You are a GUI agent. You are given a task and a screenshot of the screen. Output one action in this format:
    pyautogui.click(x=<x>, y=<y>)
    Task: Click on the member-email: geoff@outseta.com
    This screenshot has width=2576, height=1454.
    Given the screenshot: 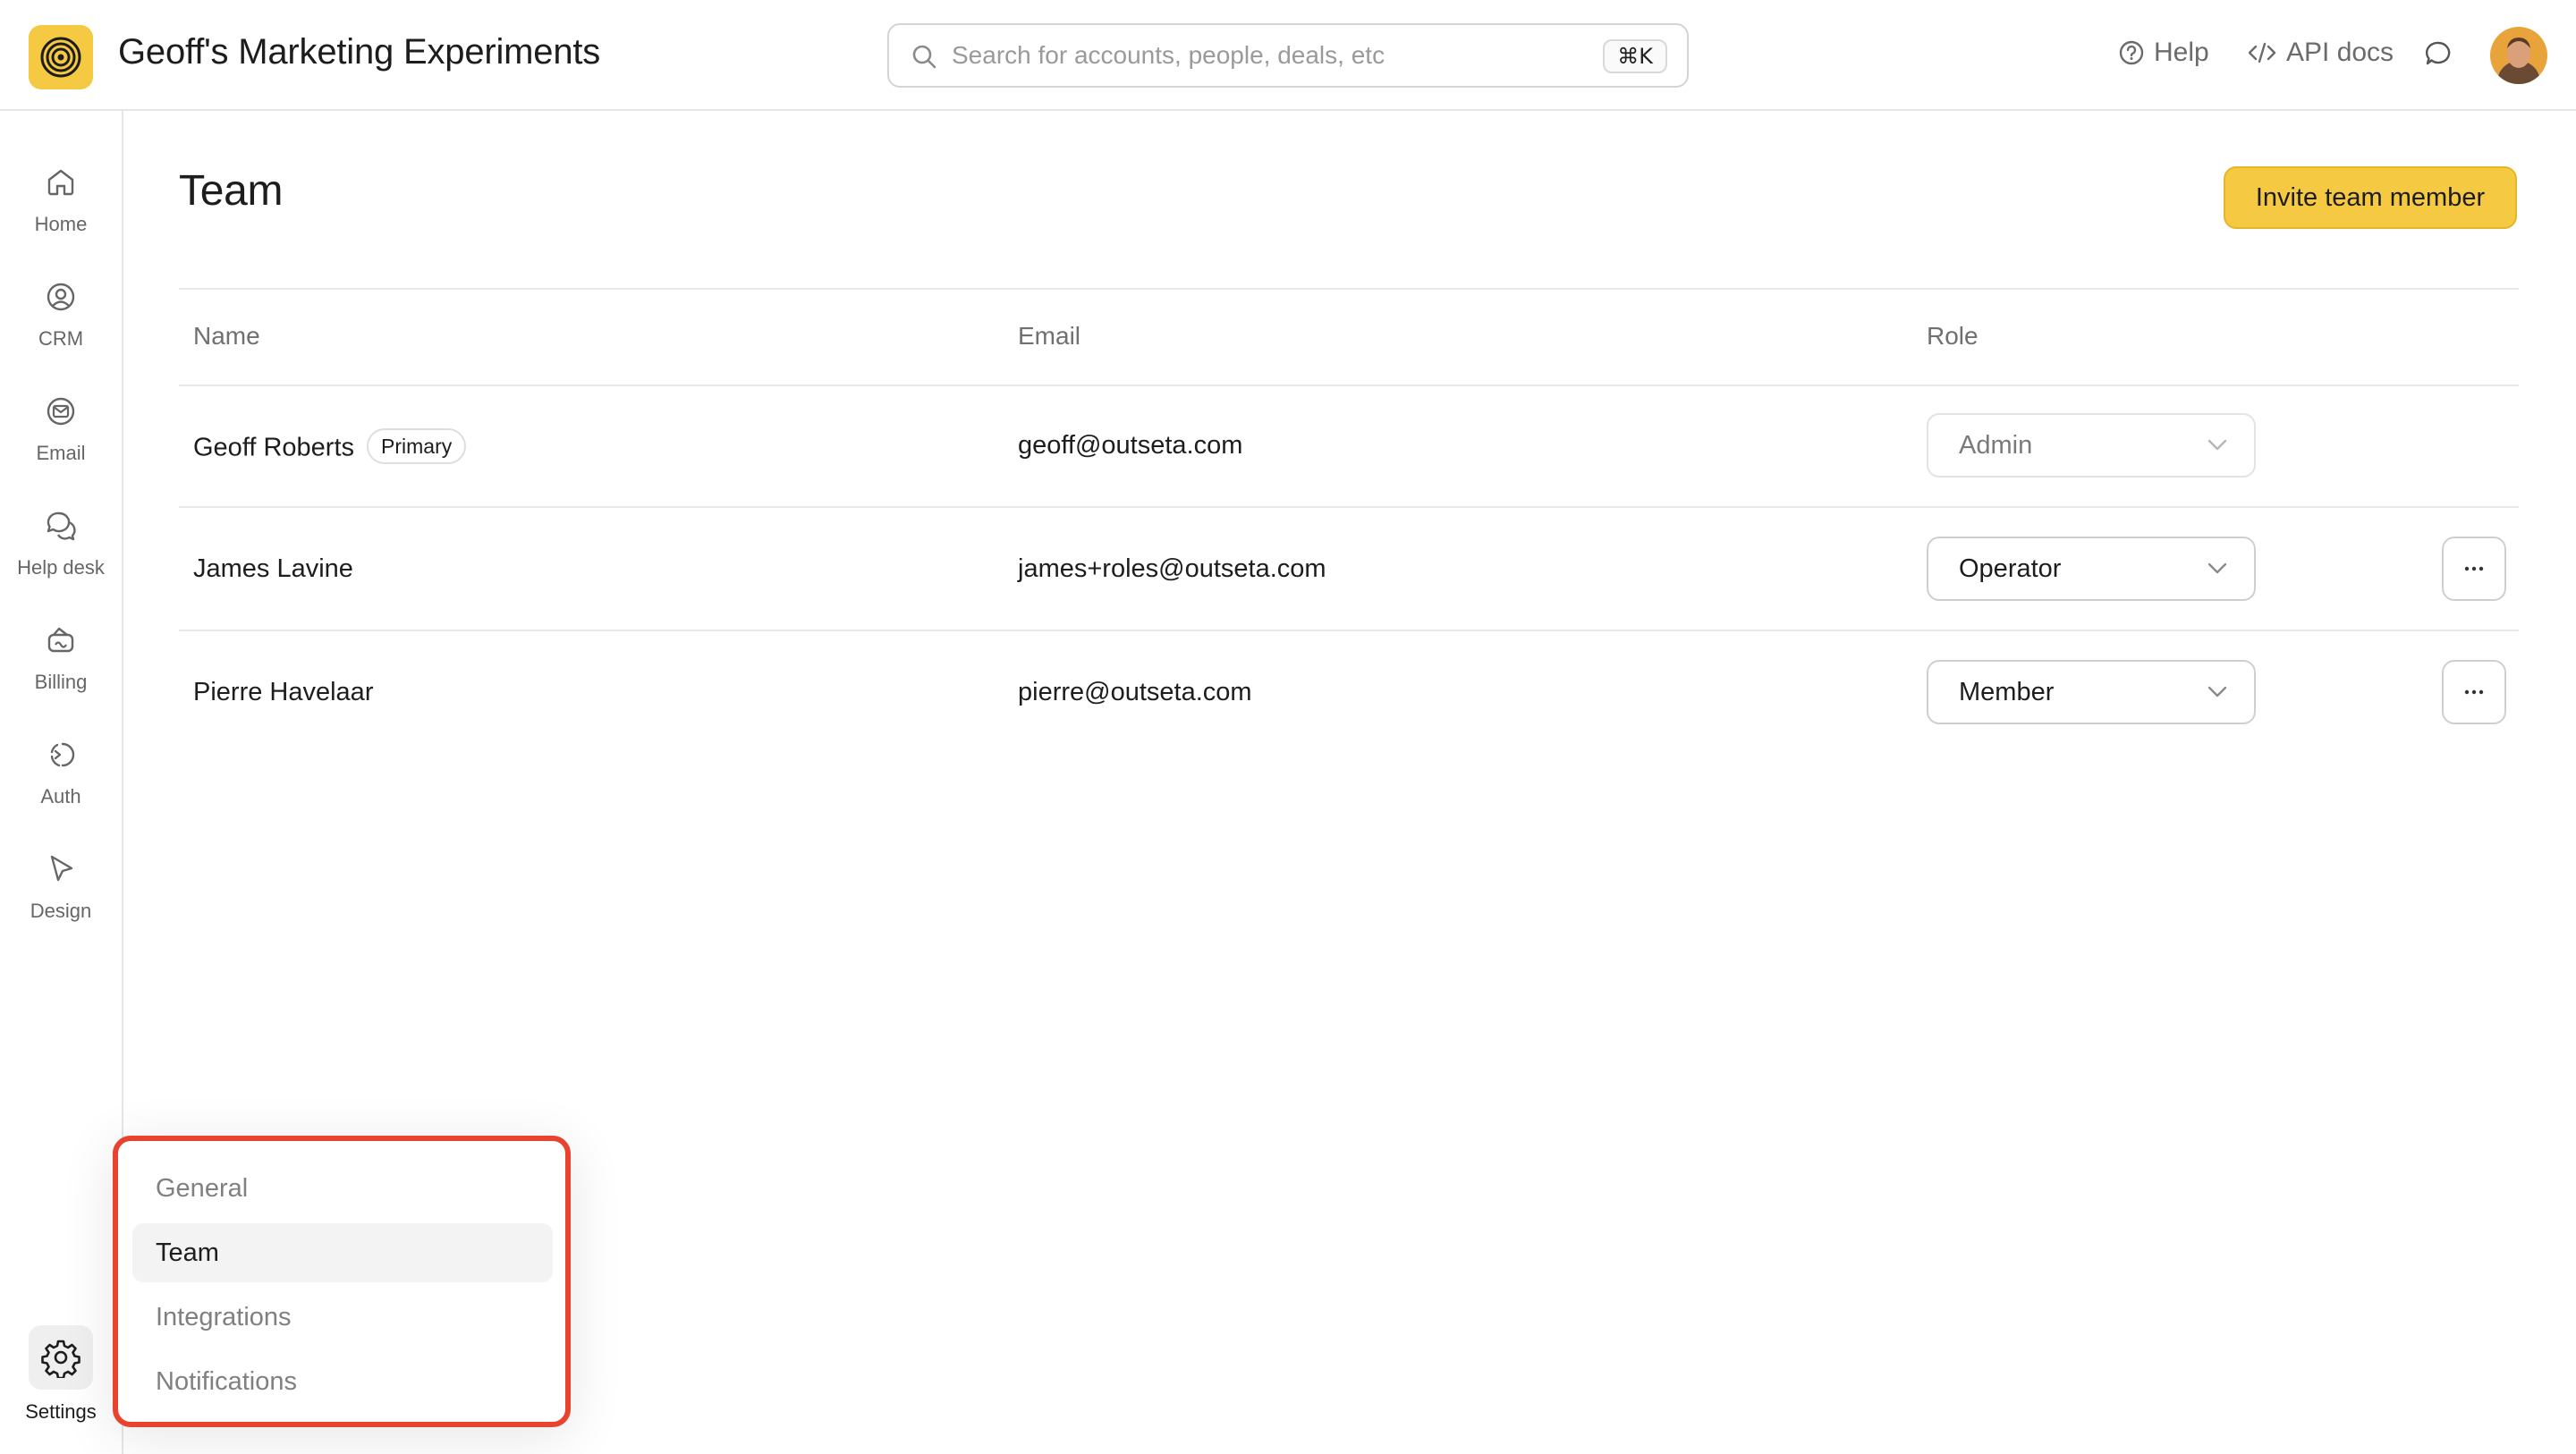 What is the action you would take?
    pyautogui.click(x=1130, y=445)
    